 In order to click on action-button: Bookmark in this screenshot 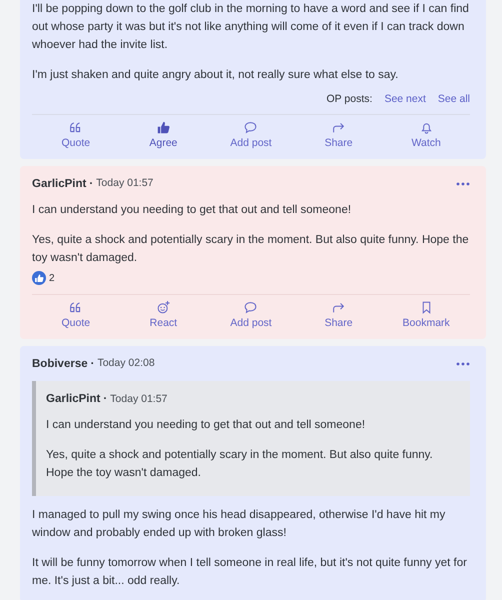, I will do `click(426, 316)`.